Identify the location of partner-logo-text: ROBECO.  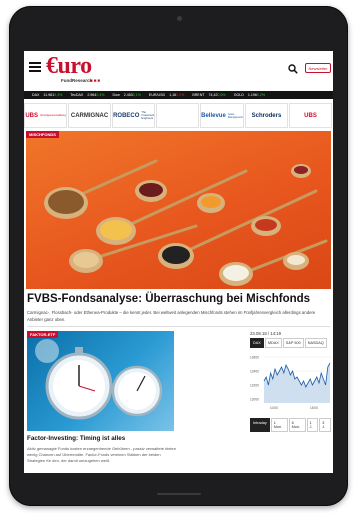
(126, 115).